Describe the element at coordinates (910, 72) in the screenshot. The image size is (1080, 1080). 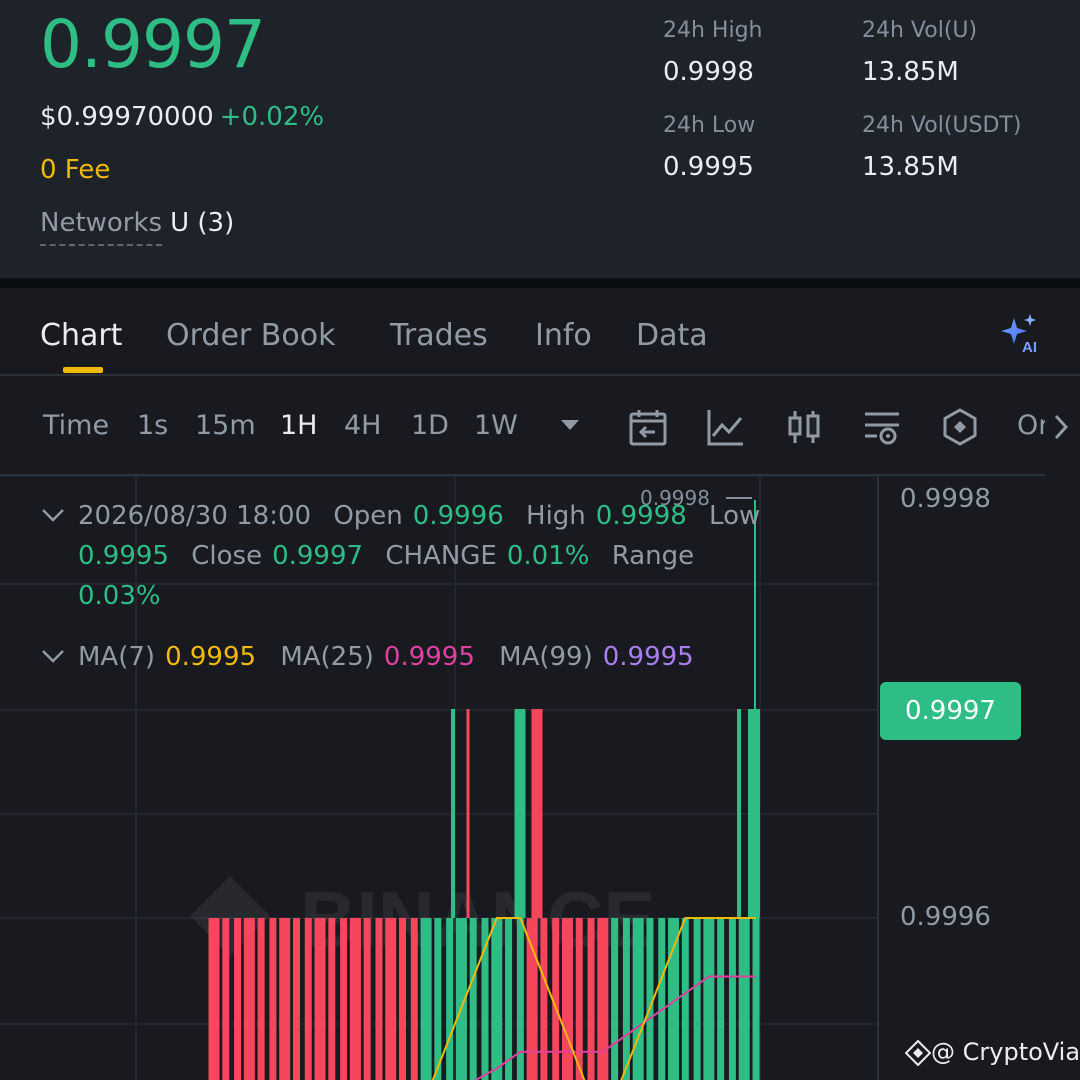
I see `stat-24h-vol-u-value: 13.85M` at that location.